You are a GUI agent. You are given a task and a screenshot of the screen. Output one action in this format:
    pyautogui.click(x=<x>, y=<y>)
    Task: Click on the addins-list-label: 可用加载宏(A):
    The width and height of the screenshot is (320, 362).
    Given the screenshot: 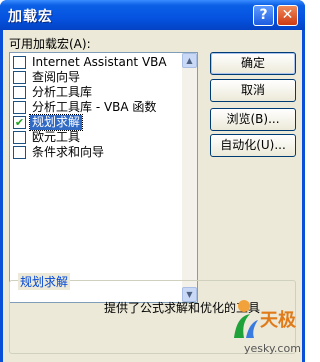 What is the action you would take?
    pyautogui.click(x=50, y=44)
    